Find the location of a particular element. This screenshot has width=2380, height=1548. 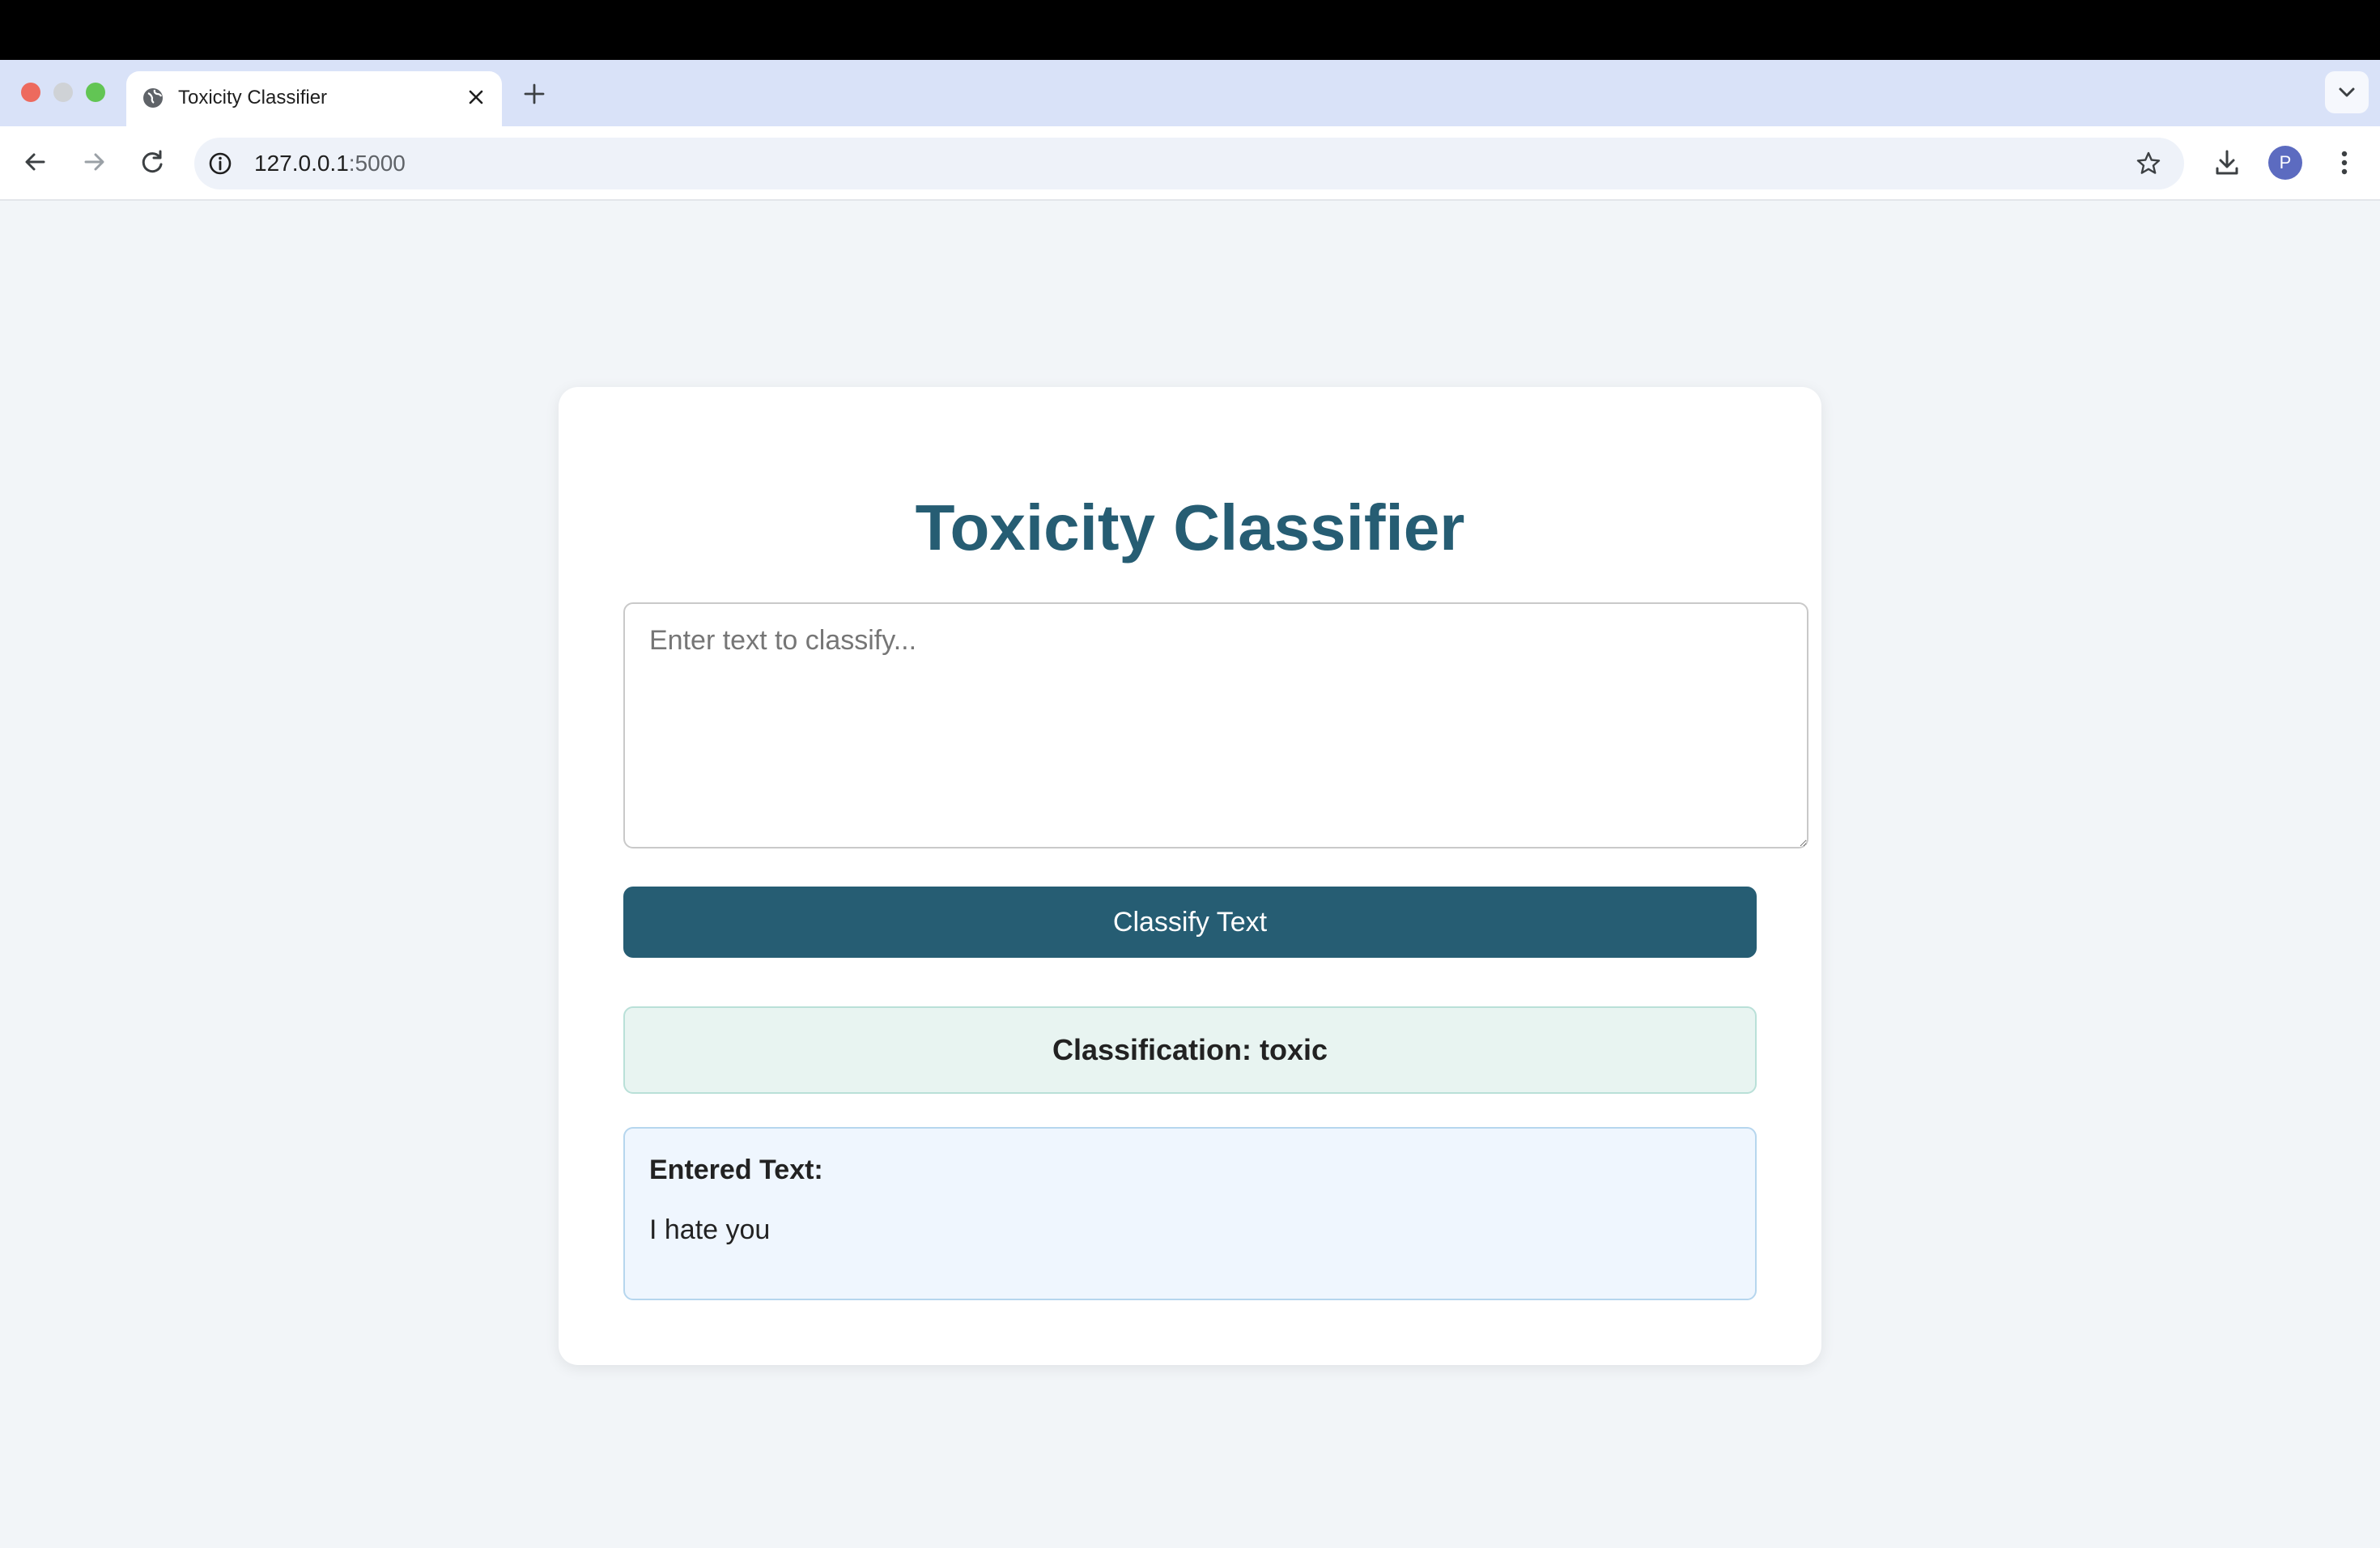

url-host: 127.0.0.1 is located at coordinates (301, 164).